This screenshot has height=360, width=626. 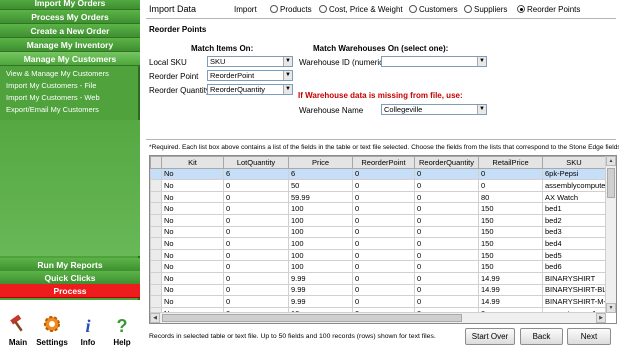 What do you see at coordinates (574, 243) in the screenshot?
I see `table-cell: bed4` at bounding box center [574, 243].